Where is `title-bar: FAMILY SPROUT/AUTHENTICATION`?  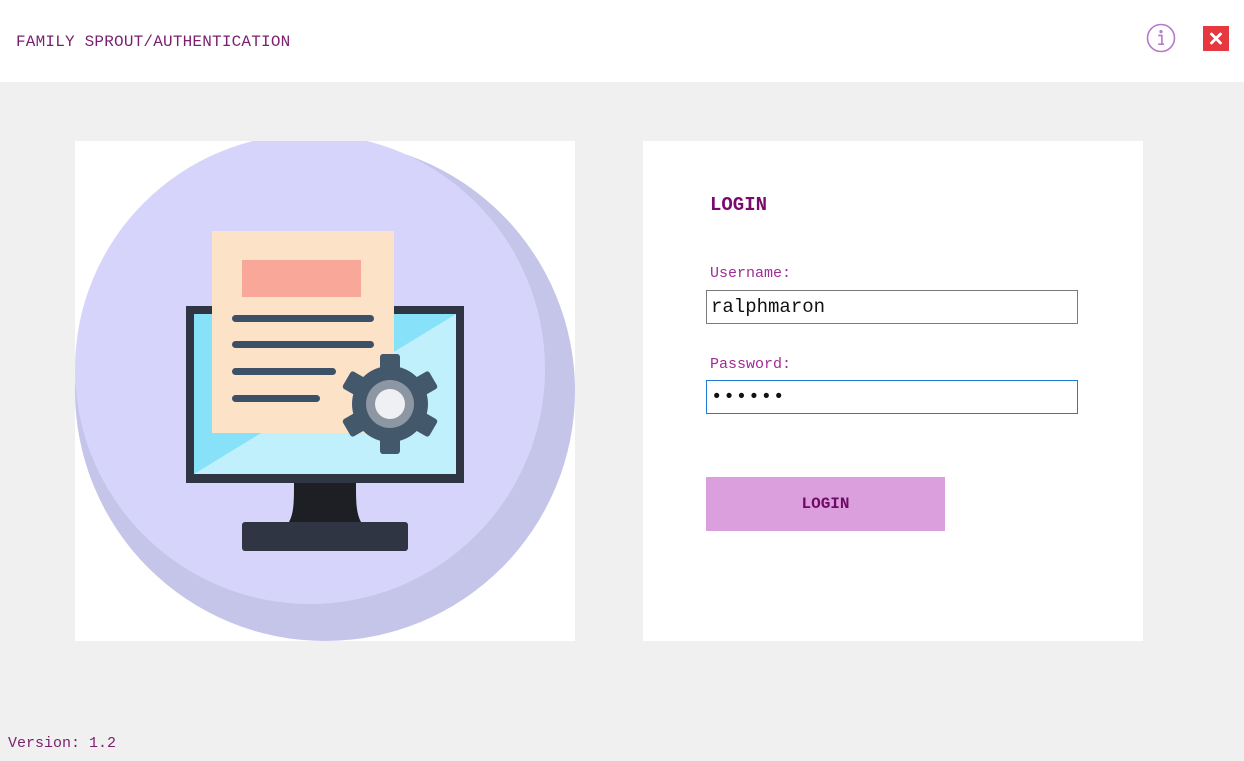 title-bar: FAMILY SPROUT/AUTHENTICATION is located at coordinates (622, 41).